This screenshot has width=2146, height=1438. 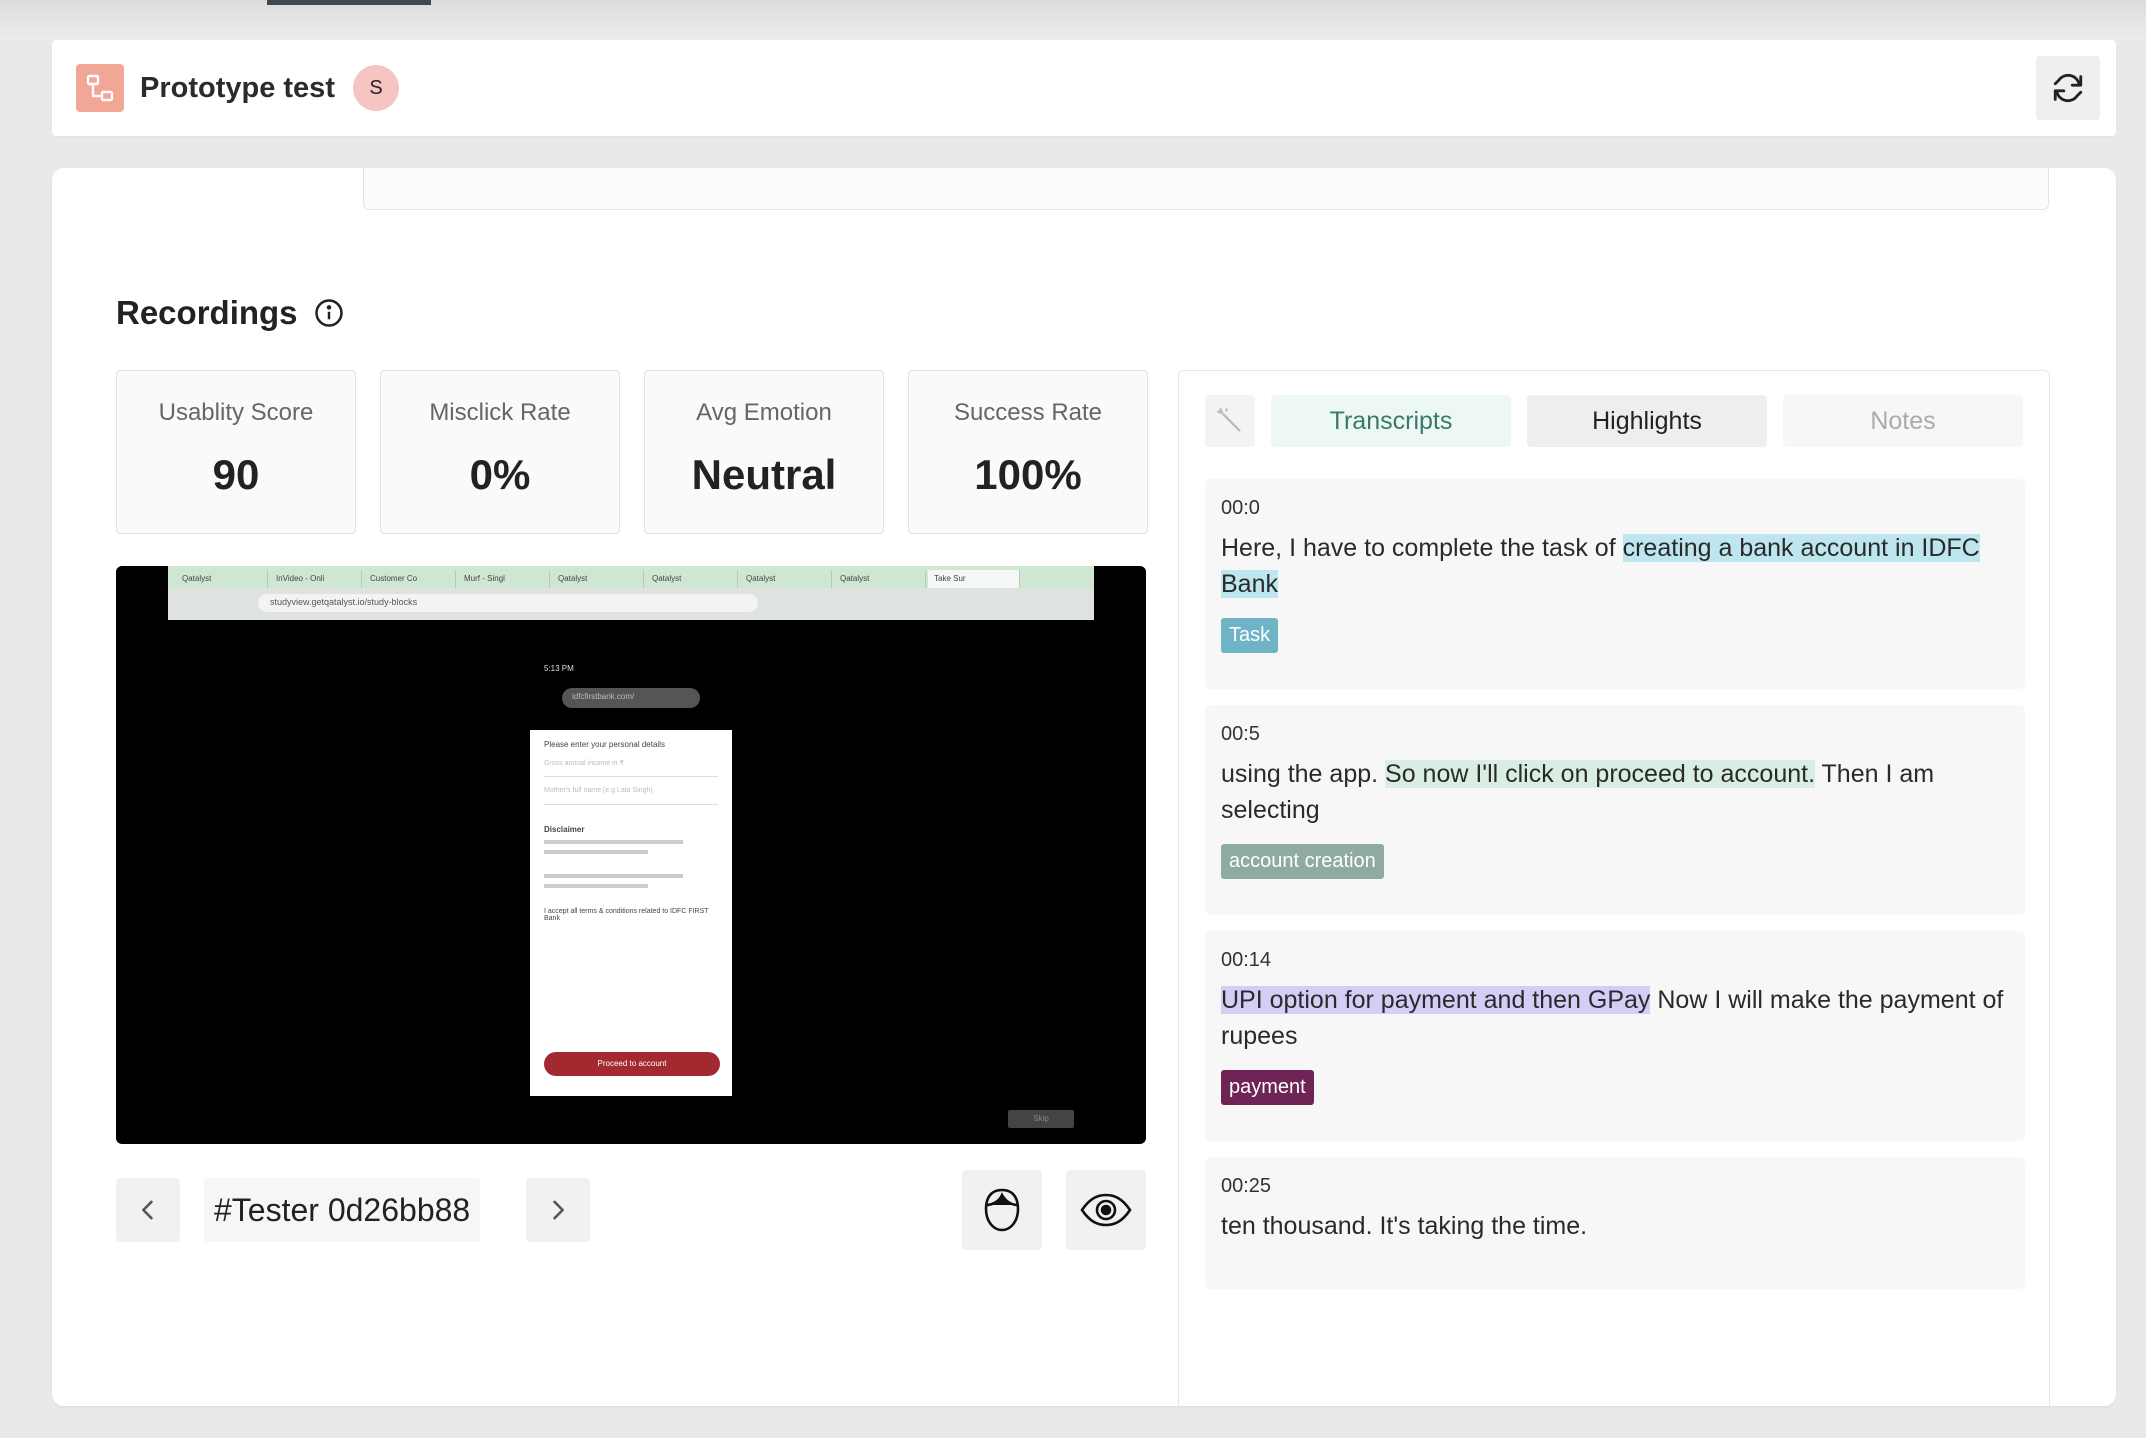 I want to click on tab-transcripts: Transcripts, so click(x=1391, y=421).